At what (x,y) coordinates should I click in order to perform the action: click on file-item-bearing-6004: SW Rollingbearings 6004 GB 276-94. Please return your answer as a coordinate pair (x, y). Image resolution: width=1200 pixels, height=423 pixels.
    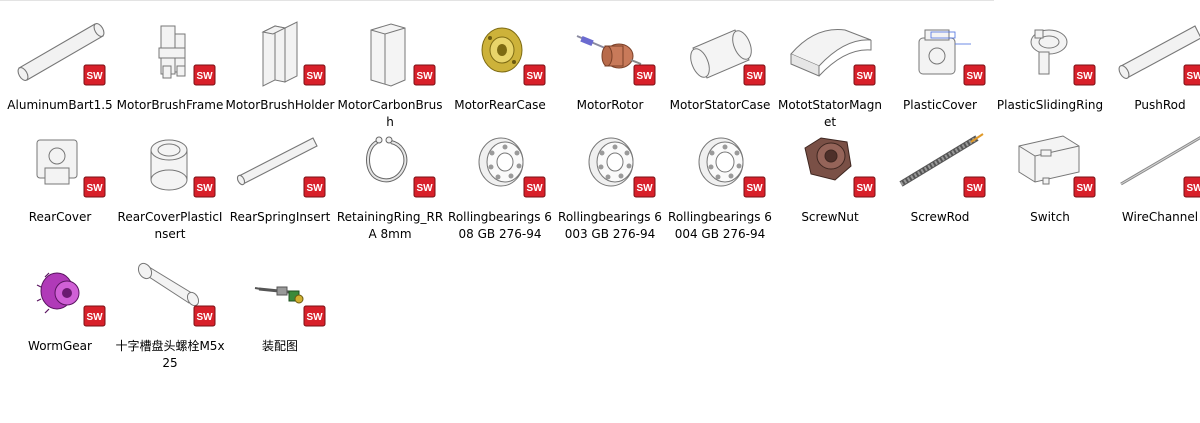
    Looking at the image, I should click on (720, 180).